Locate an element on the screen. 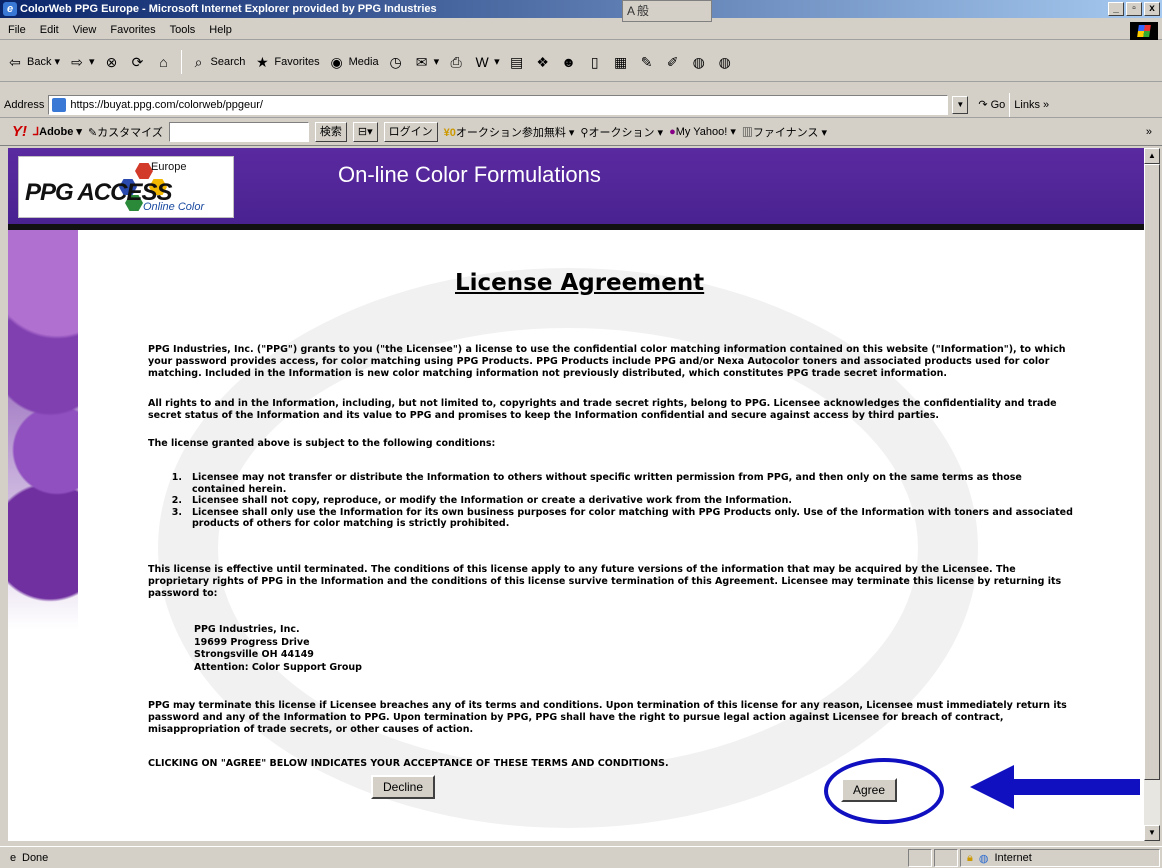 The height and width of the screenshot is (868, 1162). stop-icon: ⊗ is located at coordinates (111, 61).